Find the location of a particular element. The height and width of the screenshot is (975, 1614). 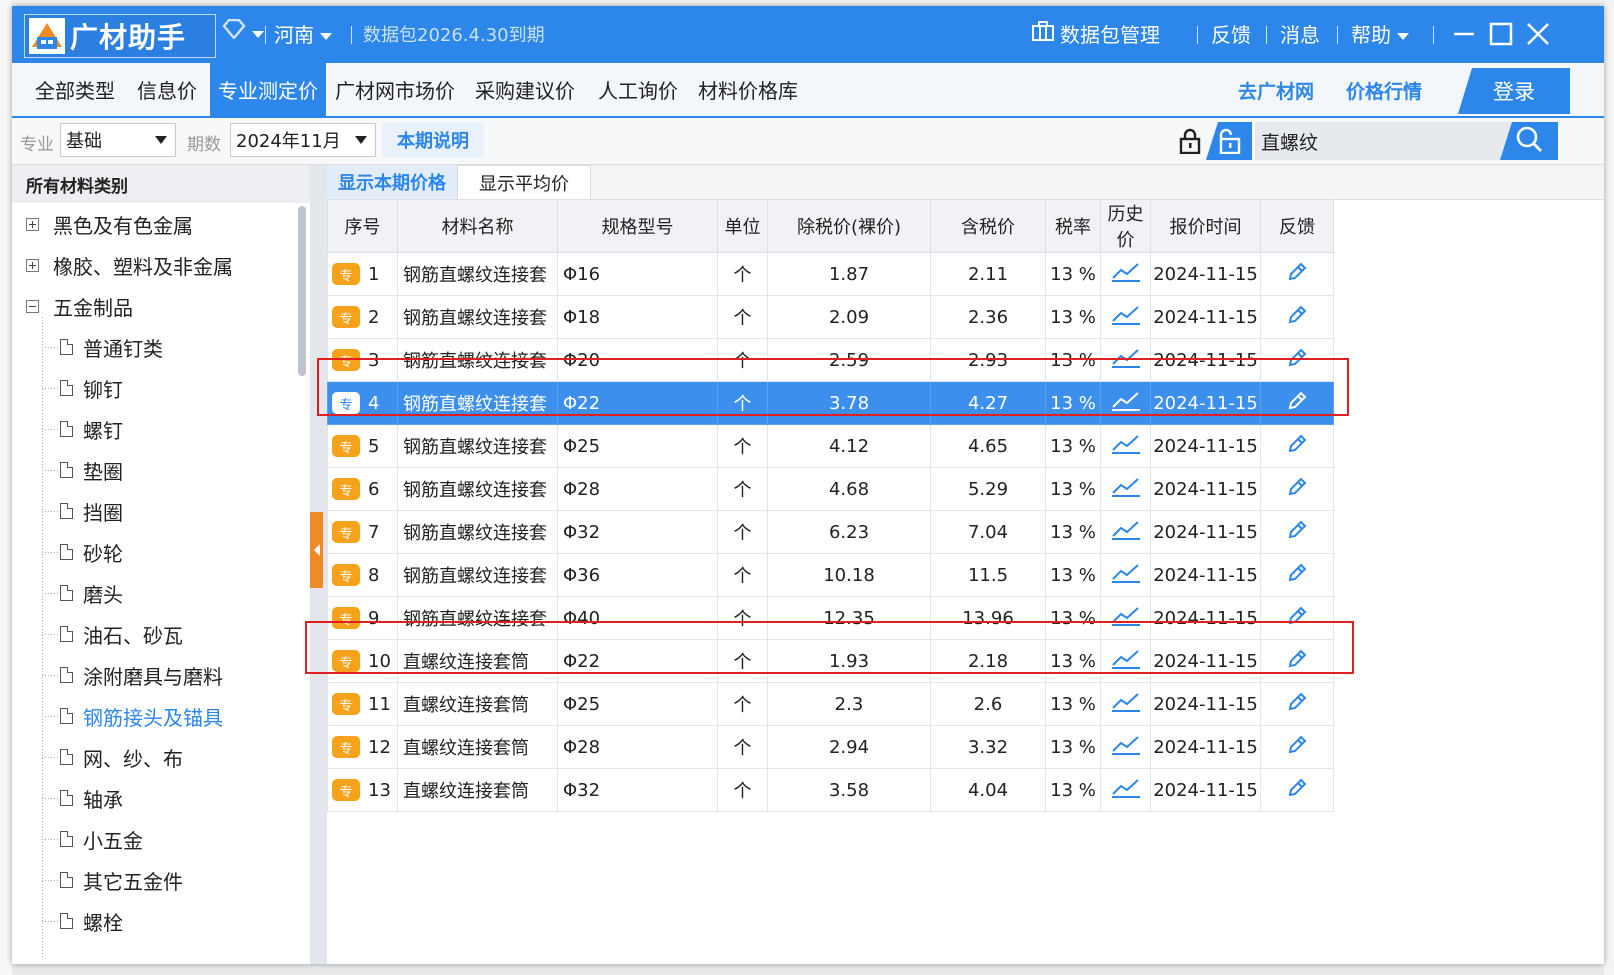

table-row: 专 9 钢筋直螺纹连接套 Φ40 个 12.35 13.96 13 % 2024-11-15 is located at coordinates (830, 618).